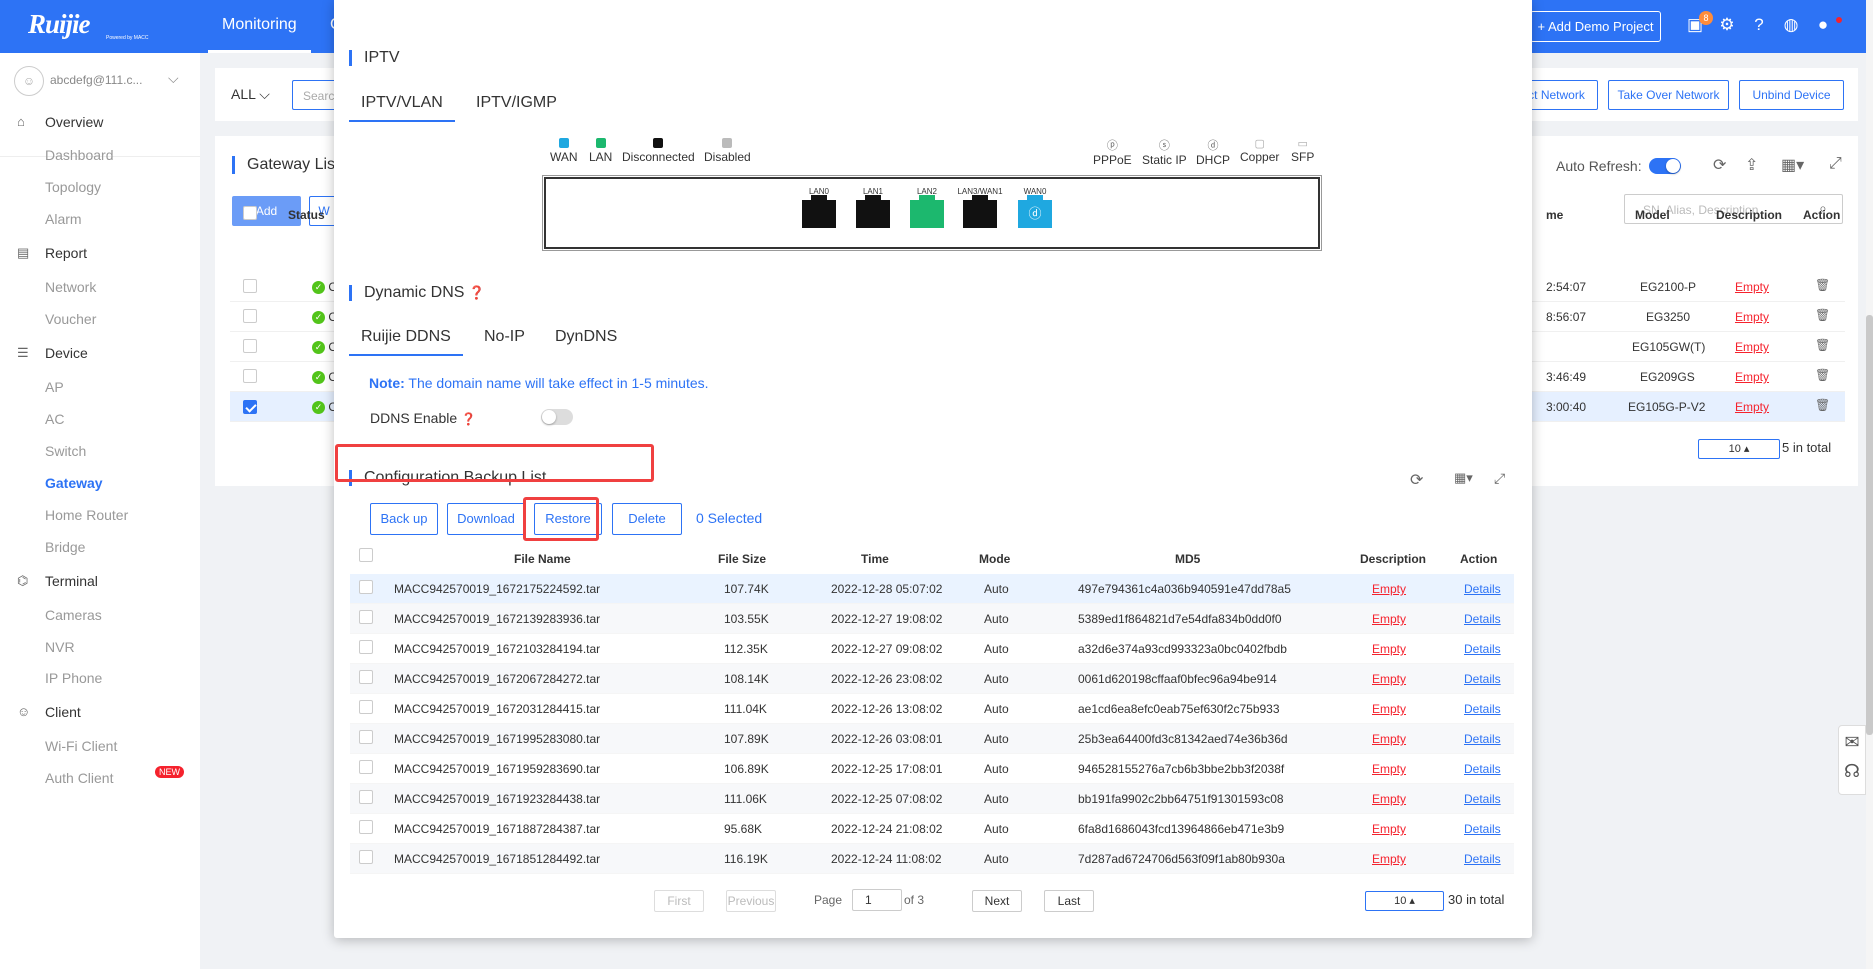 Image resolution: width=1873 pixels, height=969 pixels. What do you see at coordinates (404, 519) in the screenshot?
I see `back-up-button: Back up` at bounding box center [404, 519].